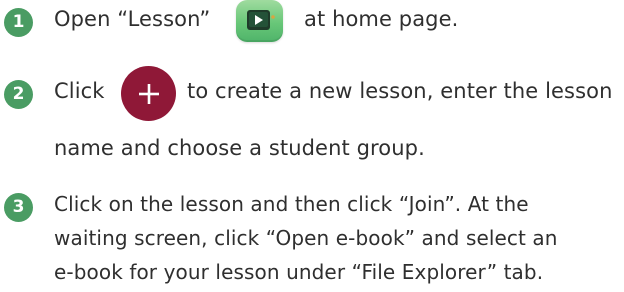 Image resolution: width=624 pixels, height=292 pixels. I want to click on step-2-badge: 2, so click(18, 94).